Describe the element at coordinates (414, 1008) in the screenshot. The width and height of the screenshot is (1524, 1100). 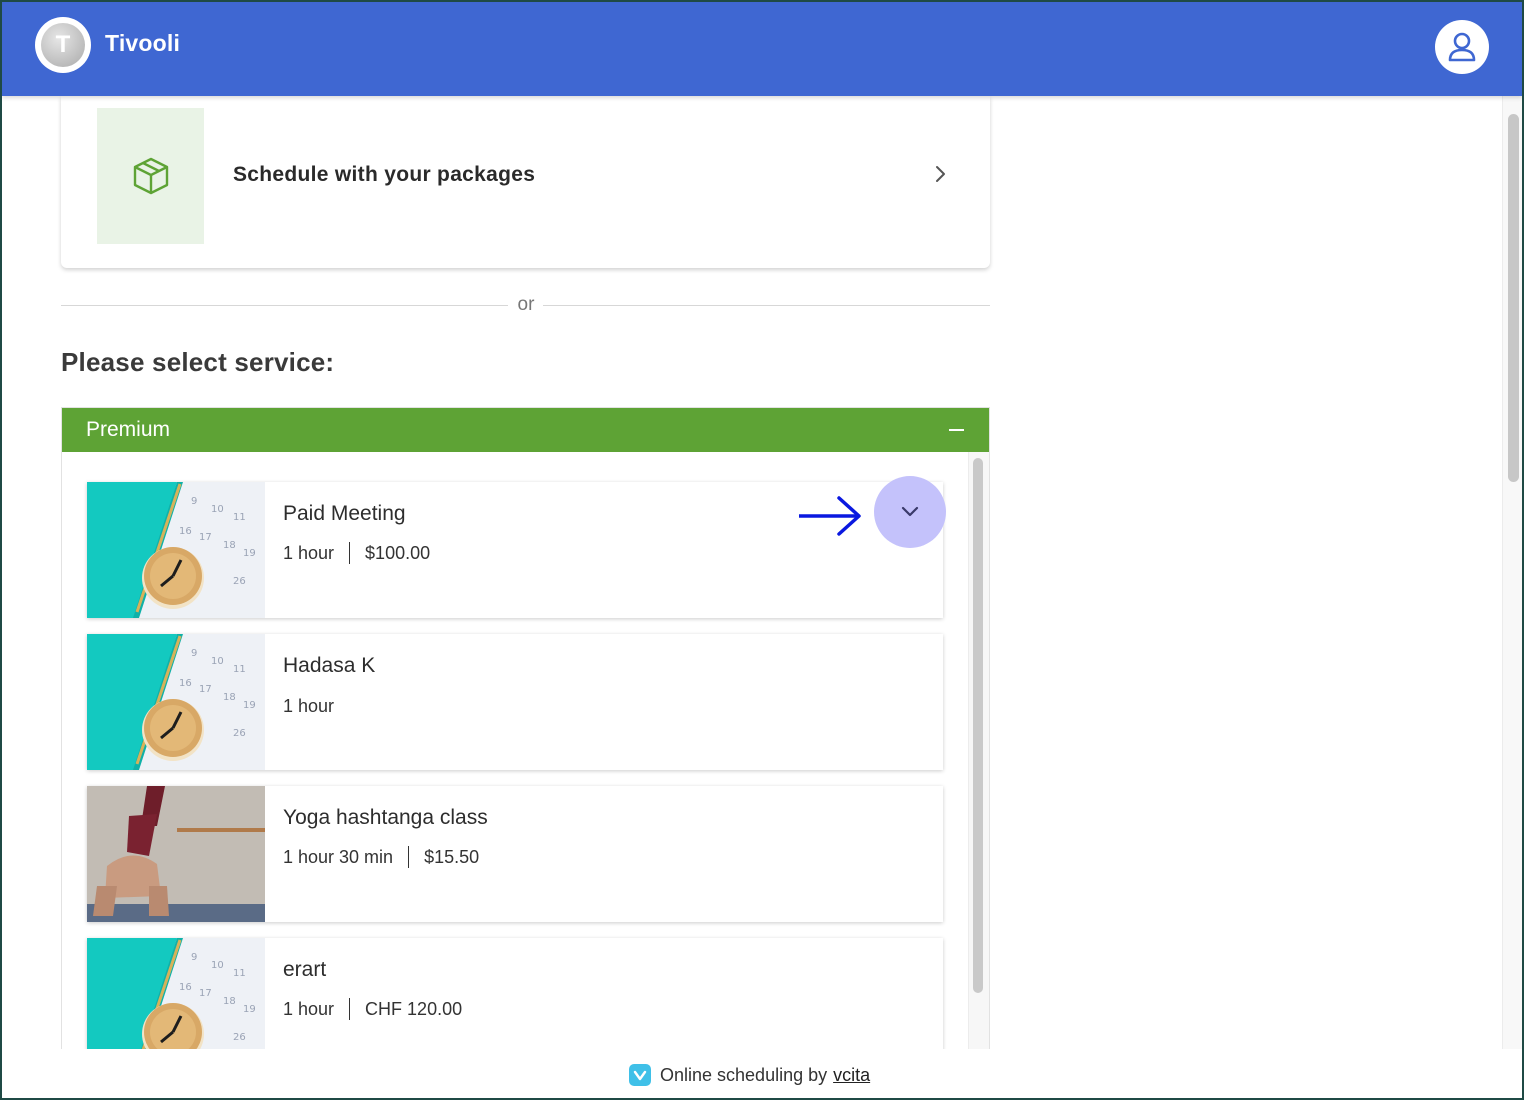
I see `service-price: CHF 120.00` at that location.